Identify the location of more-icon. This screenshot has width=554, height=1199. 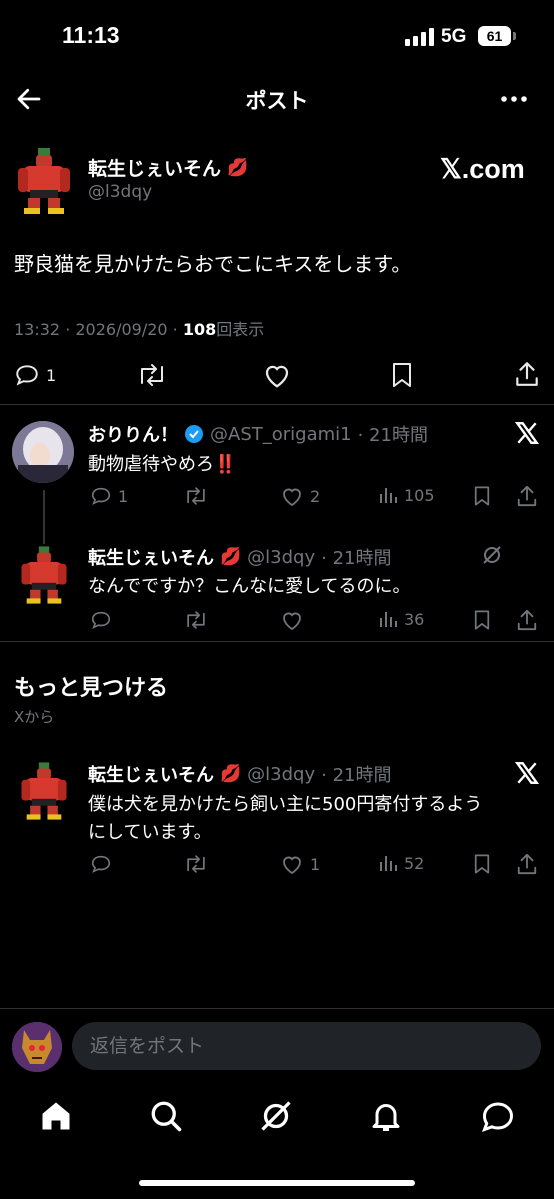
(514, 99).